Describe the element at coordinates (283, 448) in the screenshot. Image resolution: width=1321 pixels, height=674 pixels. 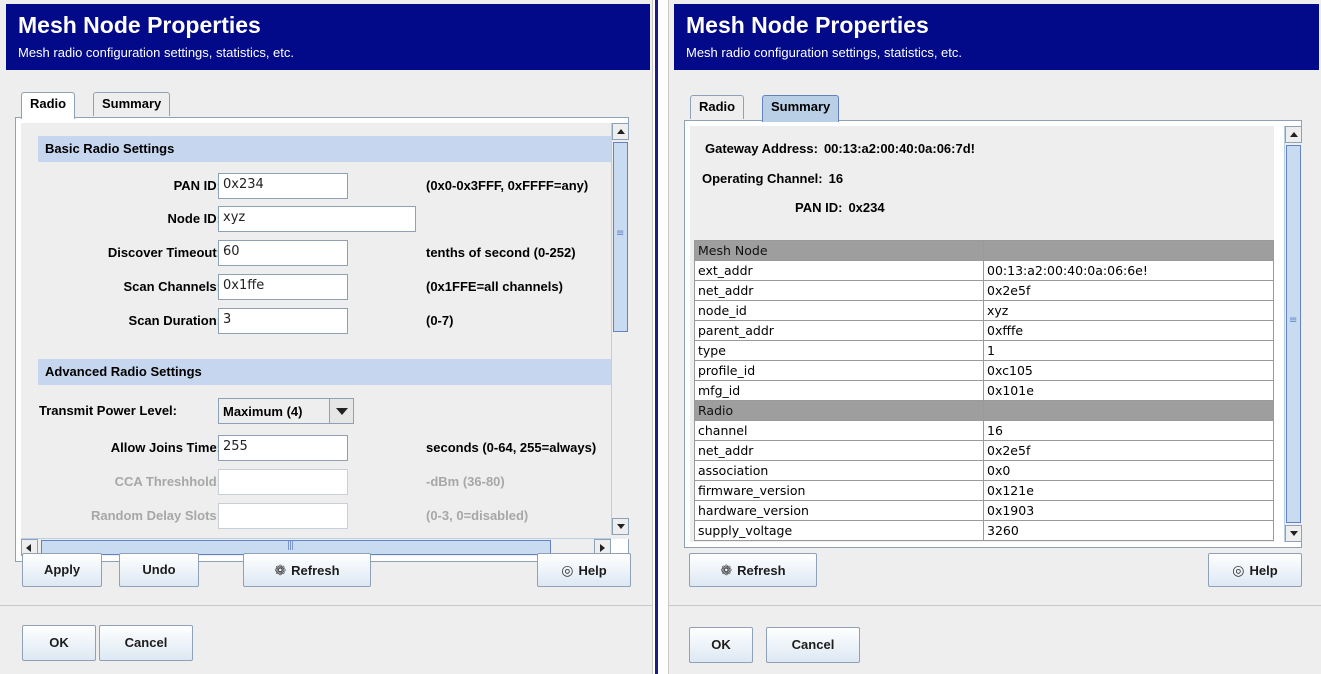
I see `allow-joins-input: 255` at that location.